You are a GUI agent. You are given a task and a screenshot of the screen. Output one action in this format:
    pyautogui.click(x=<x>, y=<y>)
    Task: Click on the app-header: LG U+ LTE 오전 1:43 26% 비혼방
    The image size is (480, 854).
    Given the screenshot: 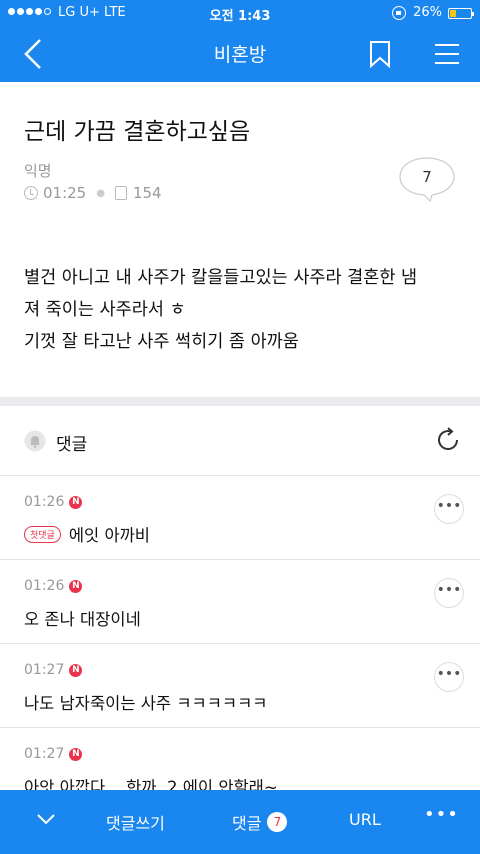 What is the action you would take?
    pyautogui.click(x=240, y=41)
    